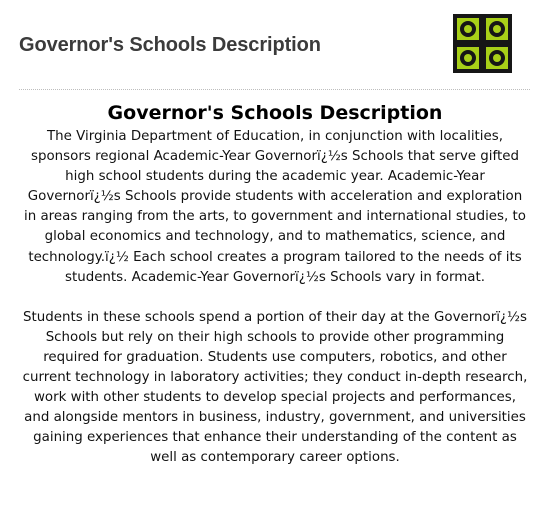 This screenshot has width=549, height=525. Describe the element at coordinates (482, 43) in the screenshot. I see `four-rings-logo-icon` at that location.